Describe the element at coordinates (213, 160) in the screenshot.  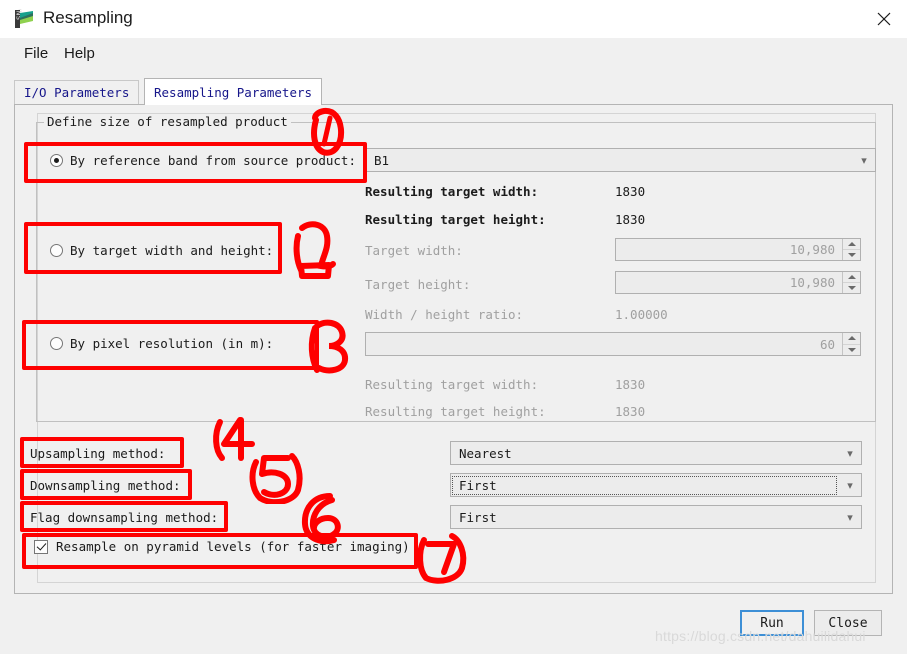
I see `radio-label-reference-band: By reference band from source product:` at that location.